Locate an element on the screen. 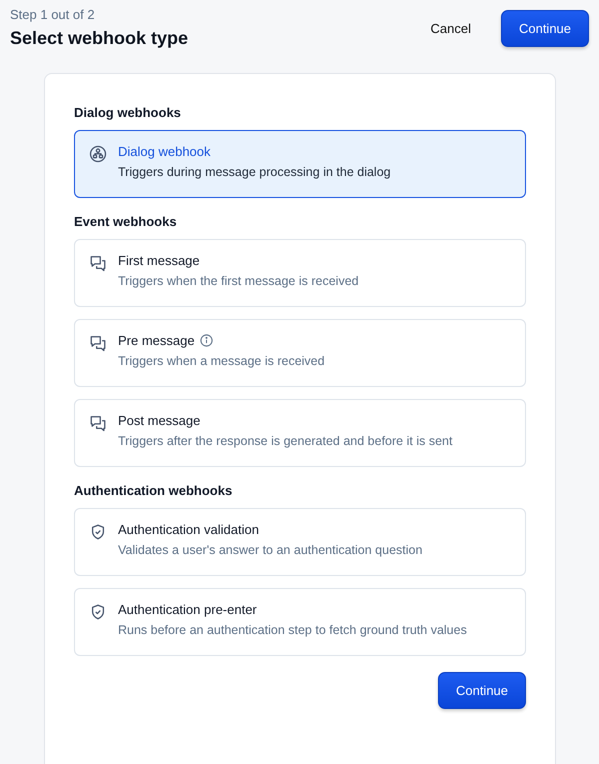 Image resolution: width=599 pixels, height=764 pixels. option-description: Triggers when the first message is received is located at coordinates (238, 281).